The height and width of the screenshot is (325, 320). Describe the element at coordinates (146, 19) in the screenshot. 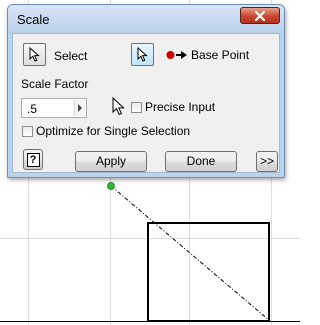

I see `dialog-titlebar: Scale` at that location.